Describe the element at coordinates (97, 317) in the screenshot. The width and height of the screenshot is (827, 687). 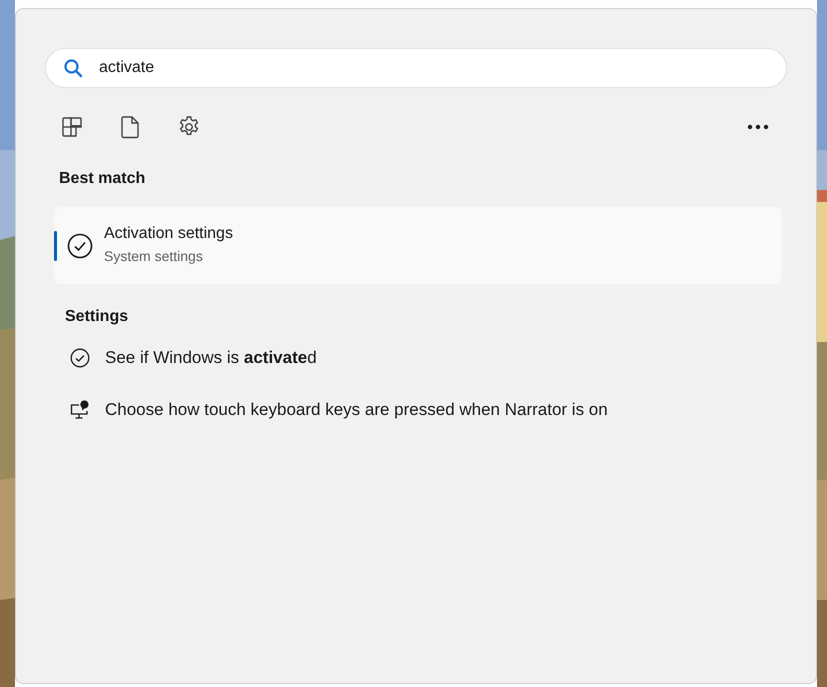
I see `section-heading: Settings` at that location.